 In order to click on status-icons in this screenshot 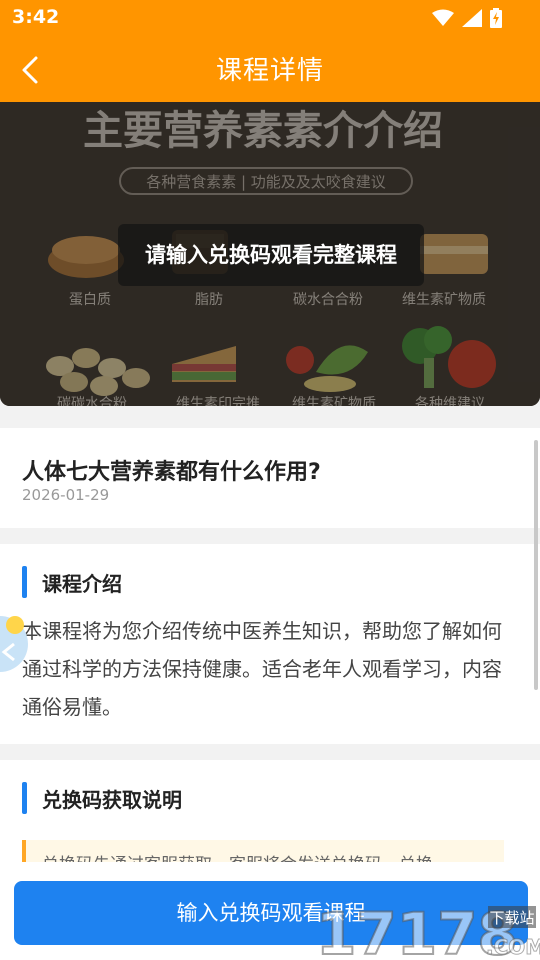, I will do `click(467, 18)`.